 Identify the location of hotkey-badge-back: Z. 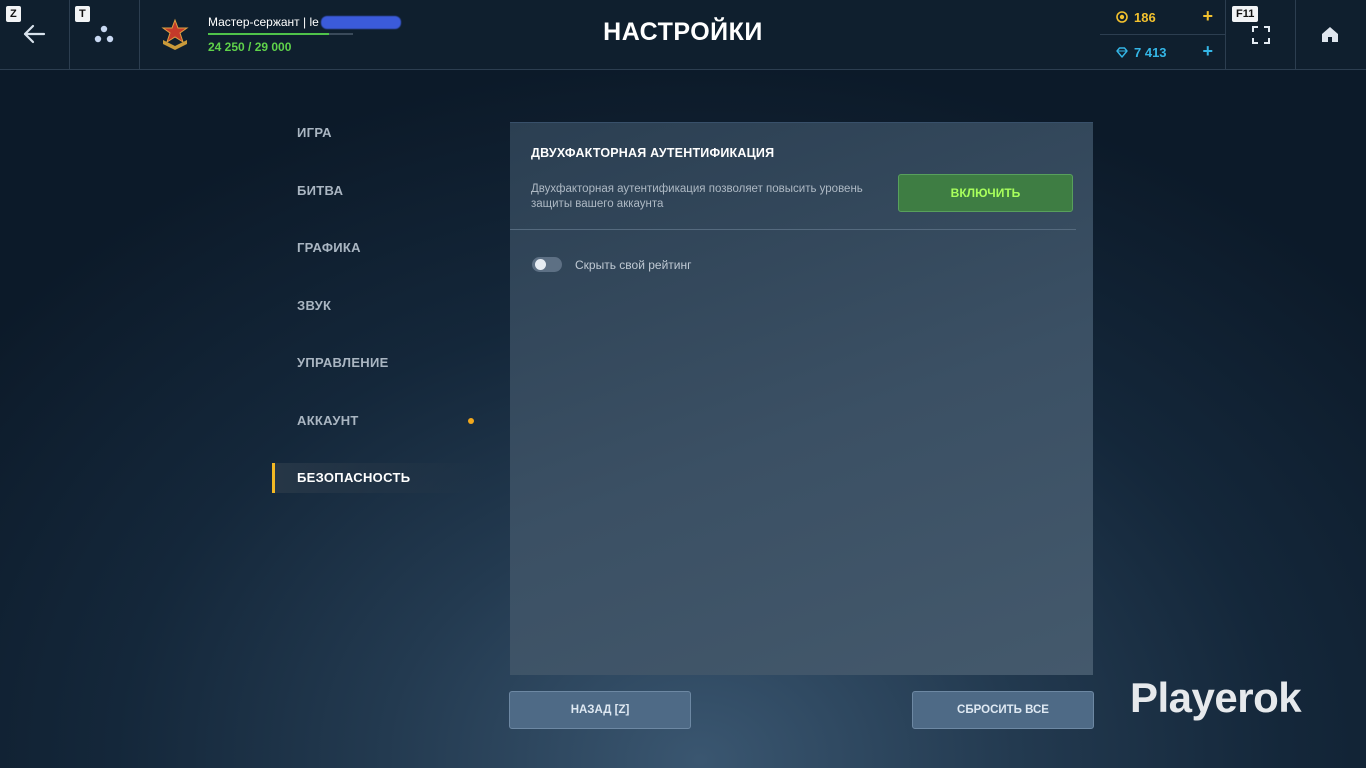
(13, 14).